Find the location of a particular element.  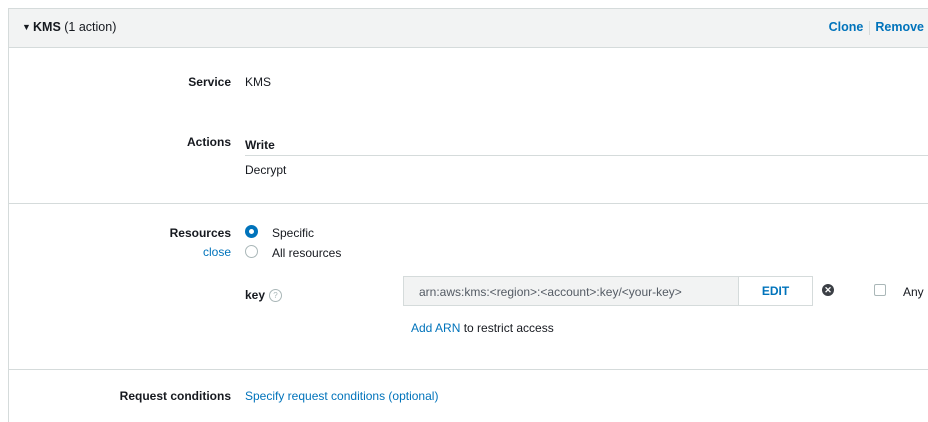

radio-specific-label: Specific is located at coordinates (293, 233).